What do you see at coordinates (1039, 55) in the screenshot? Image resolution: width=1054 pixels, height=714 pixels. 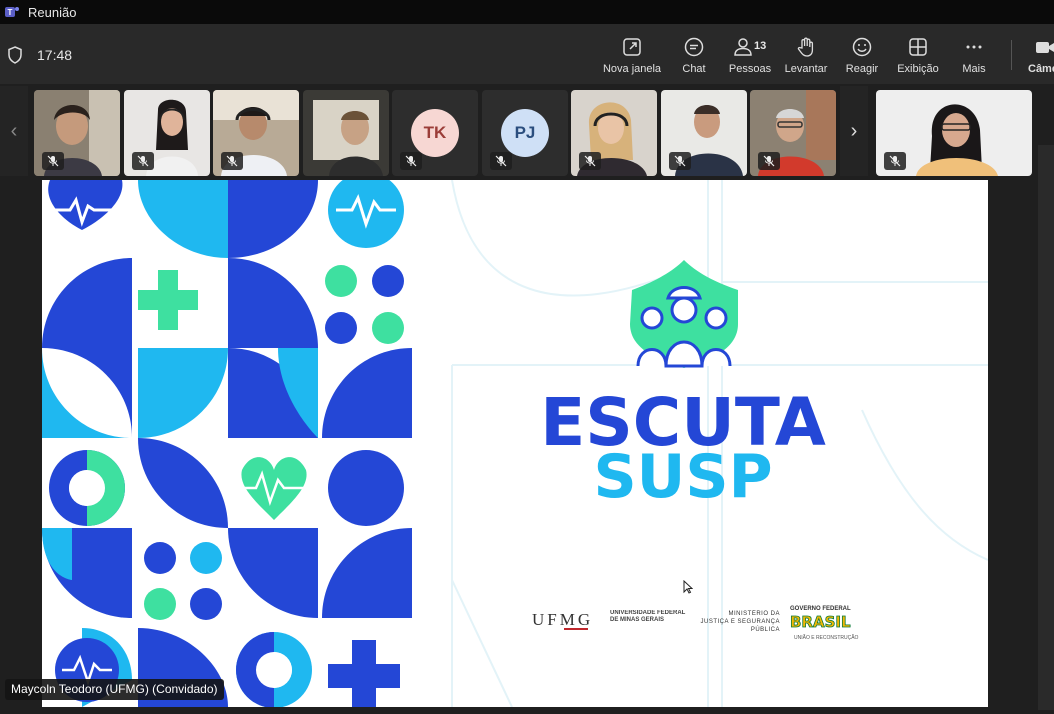 I see `camera-button: Câme` at bounding box center [1039, 55].